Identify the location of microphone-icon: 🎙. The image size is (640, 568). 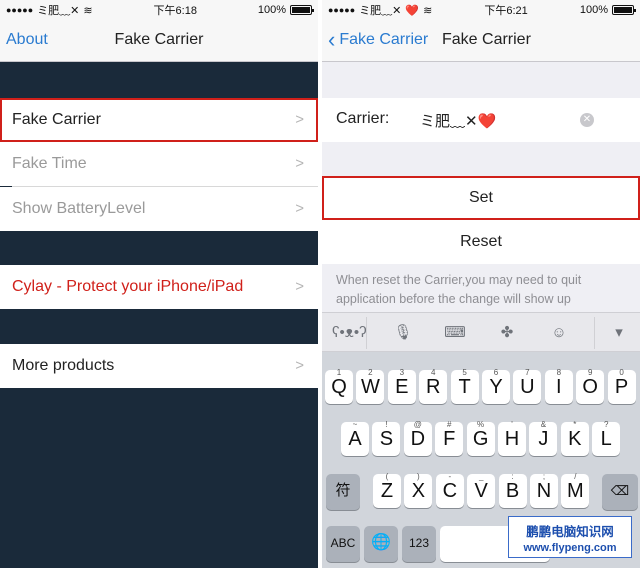
(403, 333).